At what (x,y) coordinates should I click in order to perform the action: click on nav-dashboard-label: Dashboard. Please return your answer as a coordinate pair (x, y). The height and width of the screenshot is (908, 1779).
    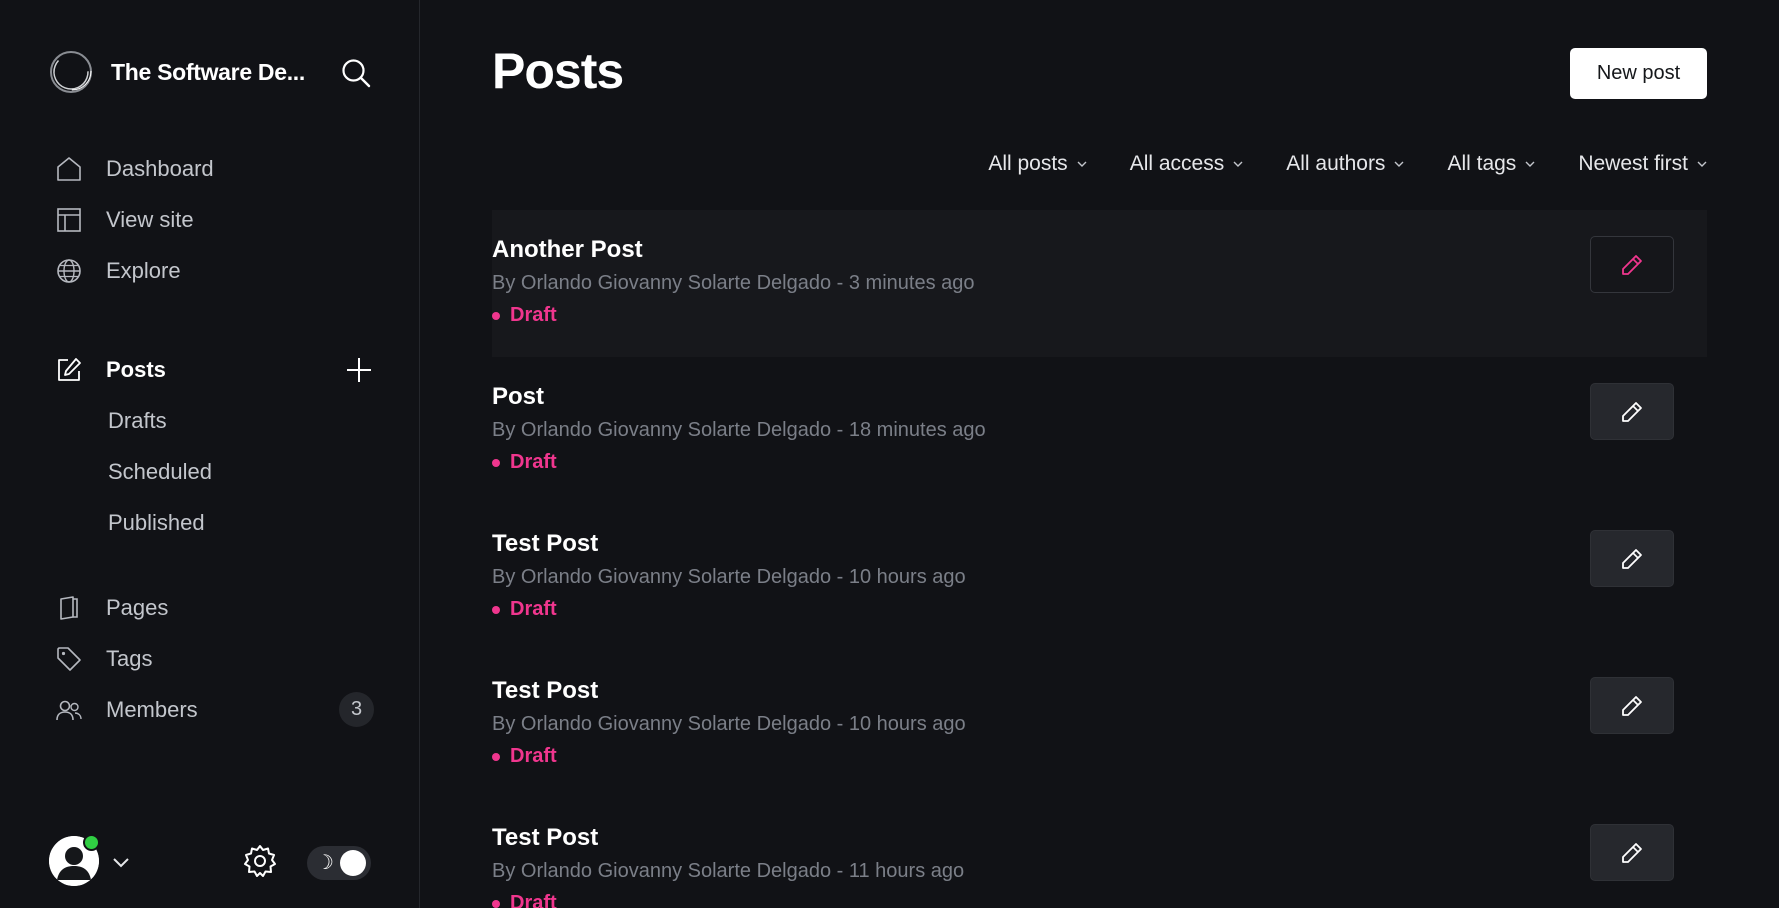
    Looking at the image, I should click on (160, 168).